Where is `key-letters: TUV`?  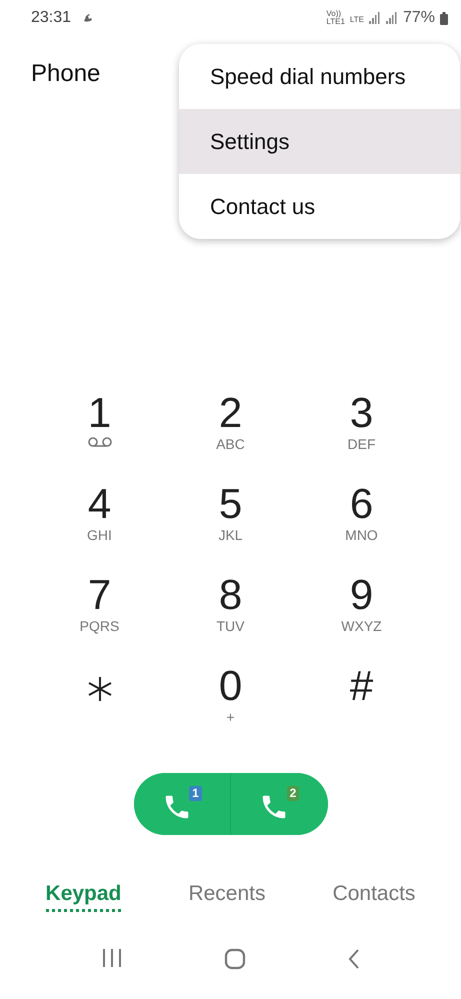 key-letters: TUV is located at coordinates (230, 626).